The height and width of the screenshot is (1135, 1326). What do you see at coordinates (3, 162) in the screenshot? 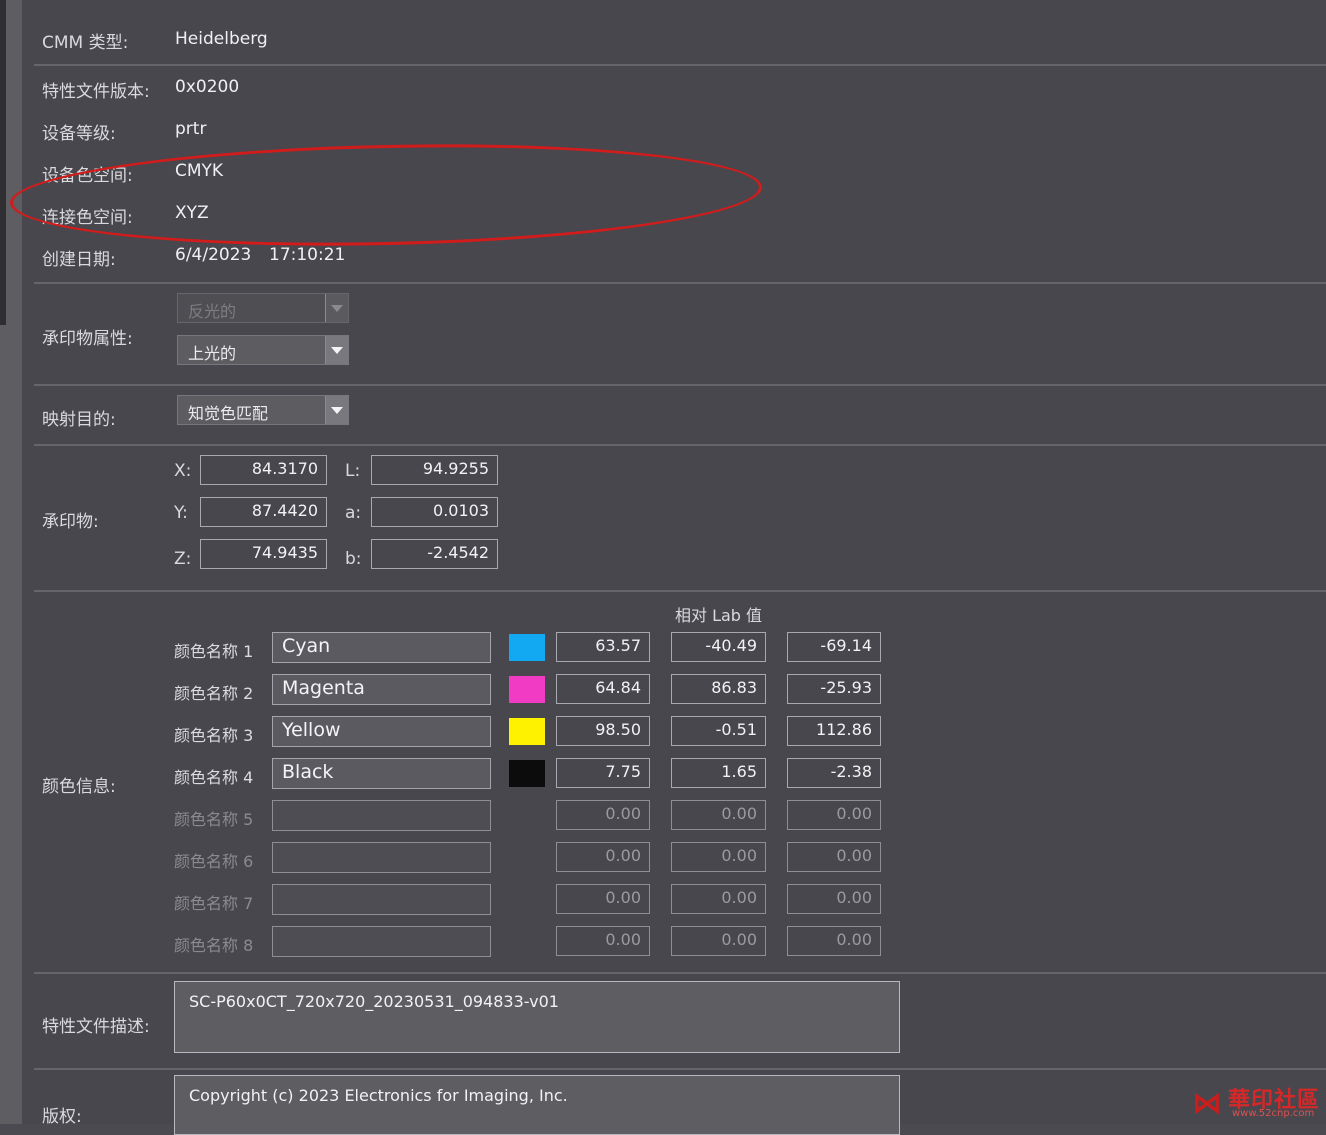
I see `scrollbar-thumb` at bounding box center [3, 162].